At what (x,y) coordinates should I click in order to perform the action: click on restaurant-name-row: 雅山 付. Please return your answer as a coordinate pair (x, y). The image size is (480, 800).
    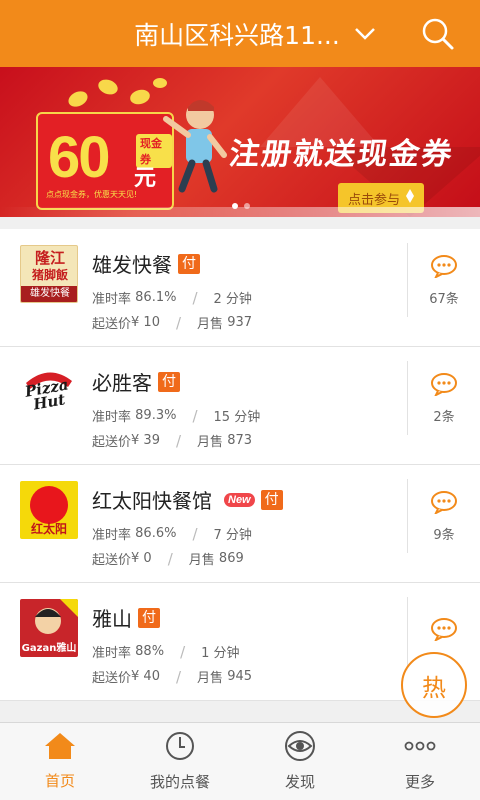
    Looking at the image, I should click on (126, 617).